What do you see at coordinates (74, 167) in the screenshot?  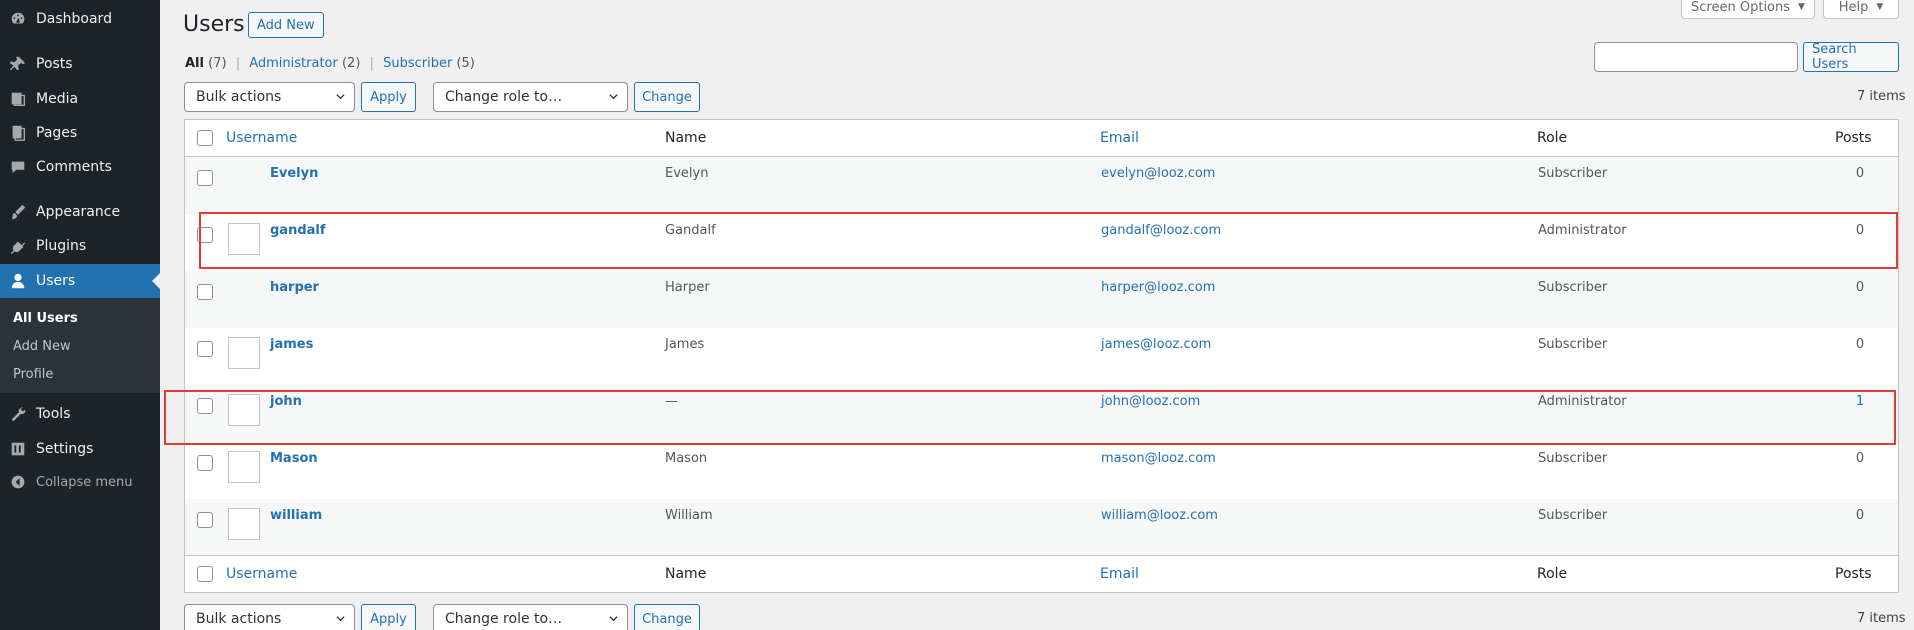 I see `sidebar-item-label: Comments` at bounding box center [74, 167].